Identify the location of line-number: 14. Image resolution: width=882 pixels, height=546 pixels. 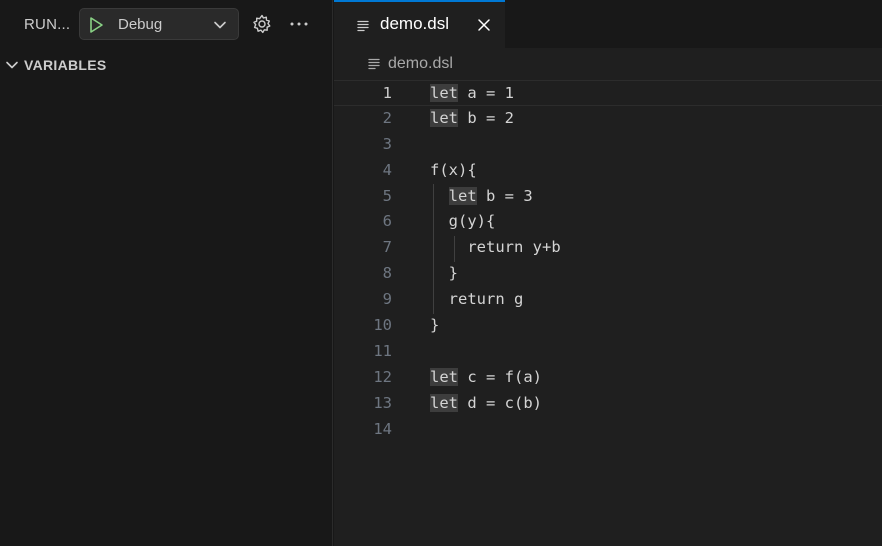
(382, 428).